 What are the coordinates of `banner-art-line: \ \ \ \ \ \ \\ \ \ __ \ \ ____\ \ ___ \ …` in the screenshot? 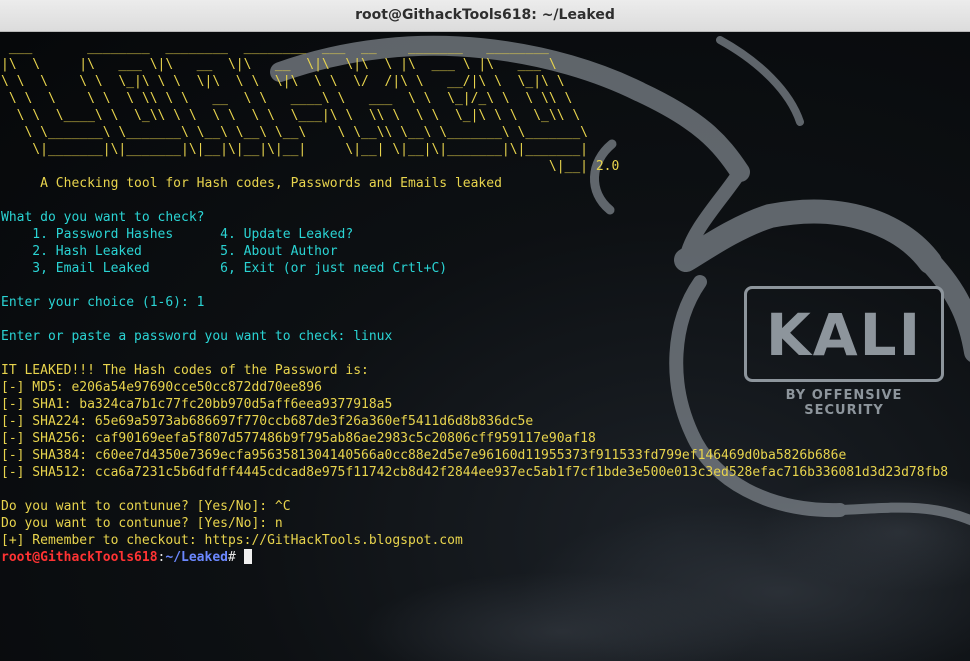 It's located at (287, 98).